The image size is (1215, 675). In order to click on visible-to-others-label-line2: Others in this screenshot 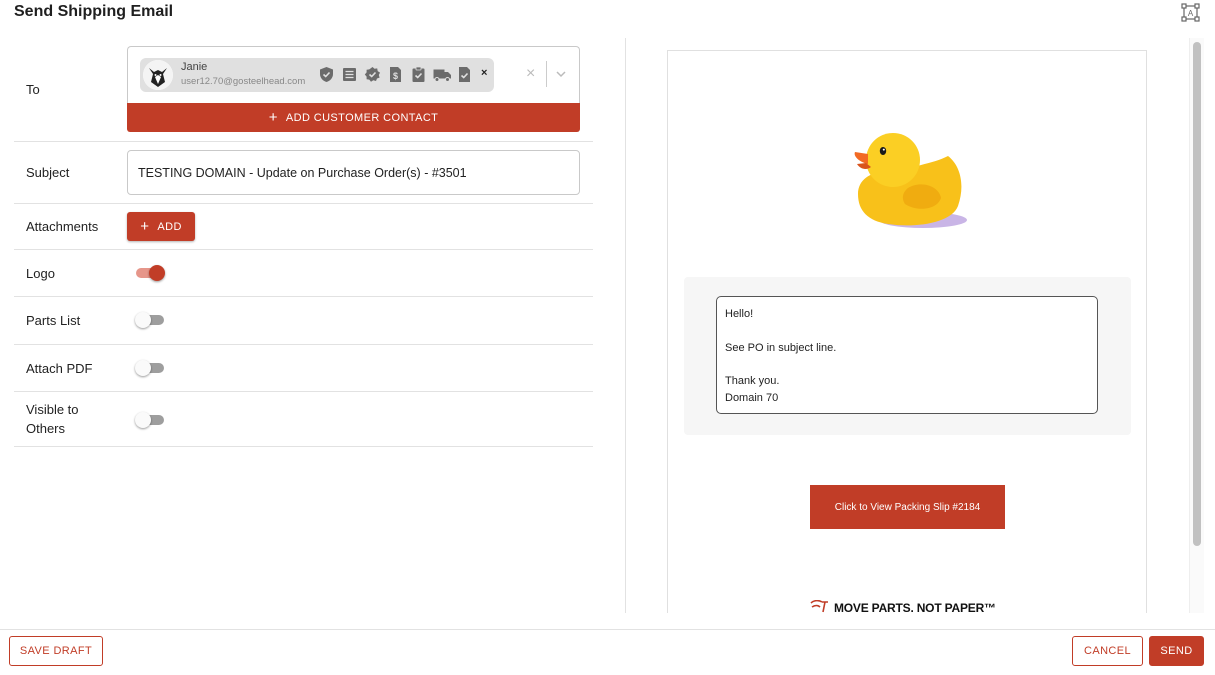, I will do `click(46, 428)`.